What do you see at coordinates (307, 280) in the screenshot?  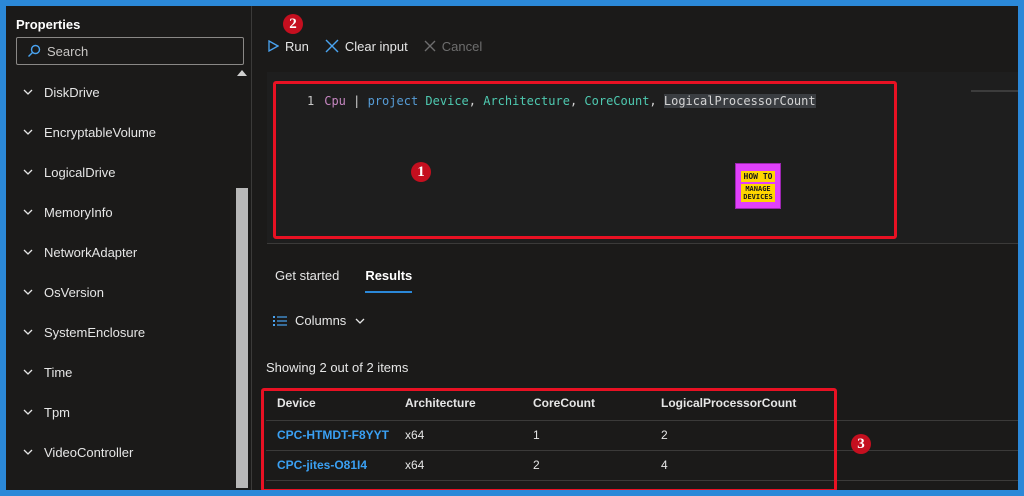 I see `tab-get-started: Get started` at bounding box center [307, 280].